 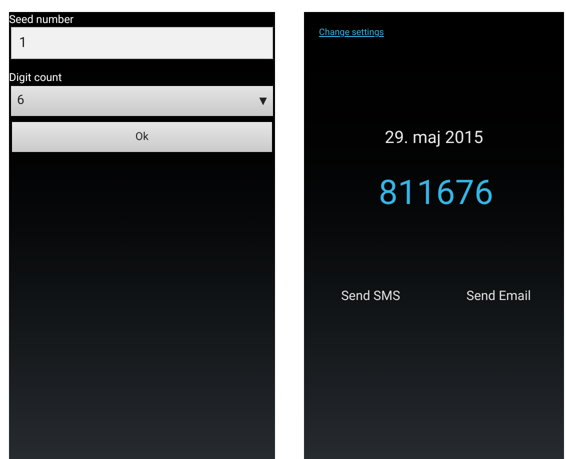 I want to click on dropdown-value: 6, so click(x=20, y=101).